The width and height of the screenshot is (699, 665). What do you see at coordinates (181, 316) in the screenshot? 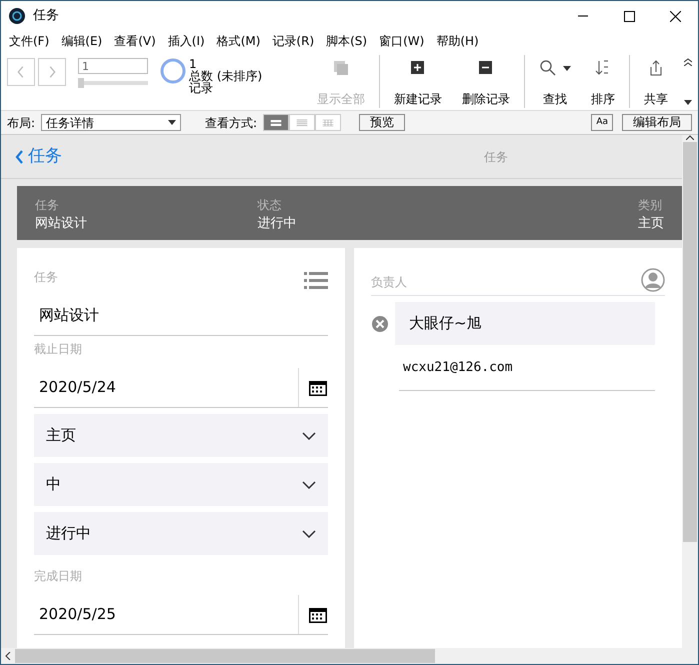
I see `input-field: 网站设计` at bounding box center [181, 316].